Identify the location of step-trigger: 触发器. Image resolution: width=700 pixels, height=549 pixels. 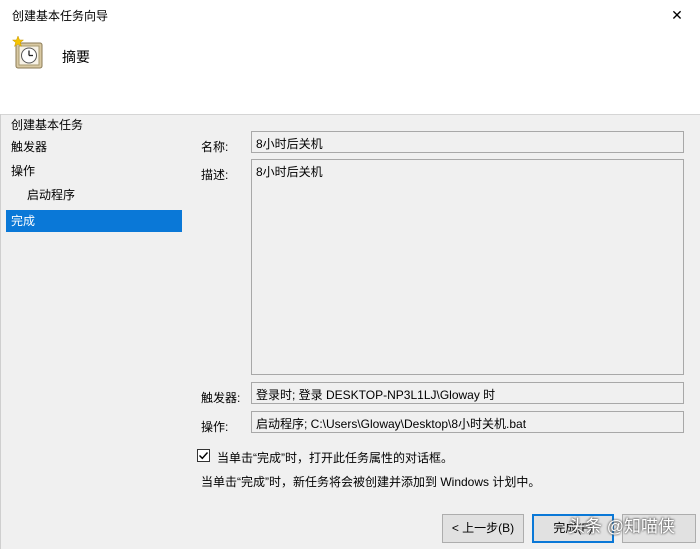
(94, 147).